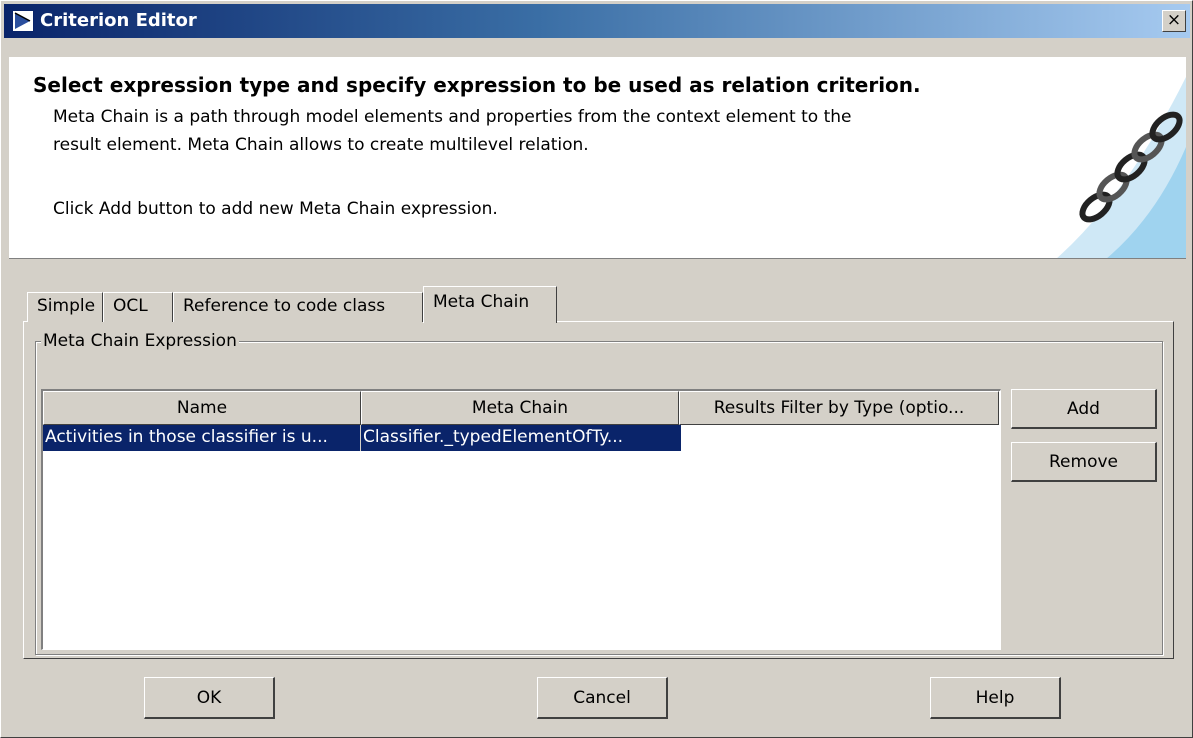  I want to click on column-header-meta-chain: Meta Chain, so click(520, 408).